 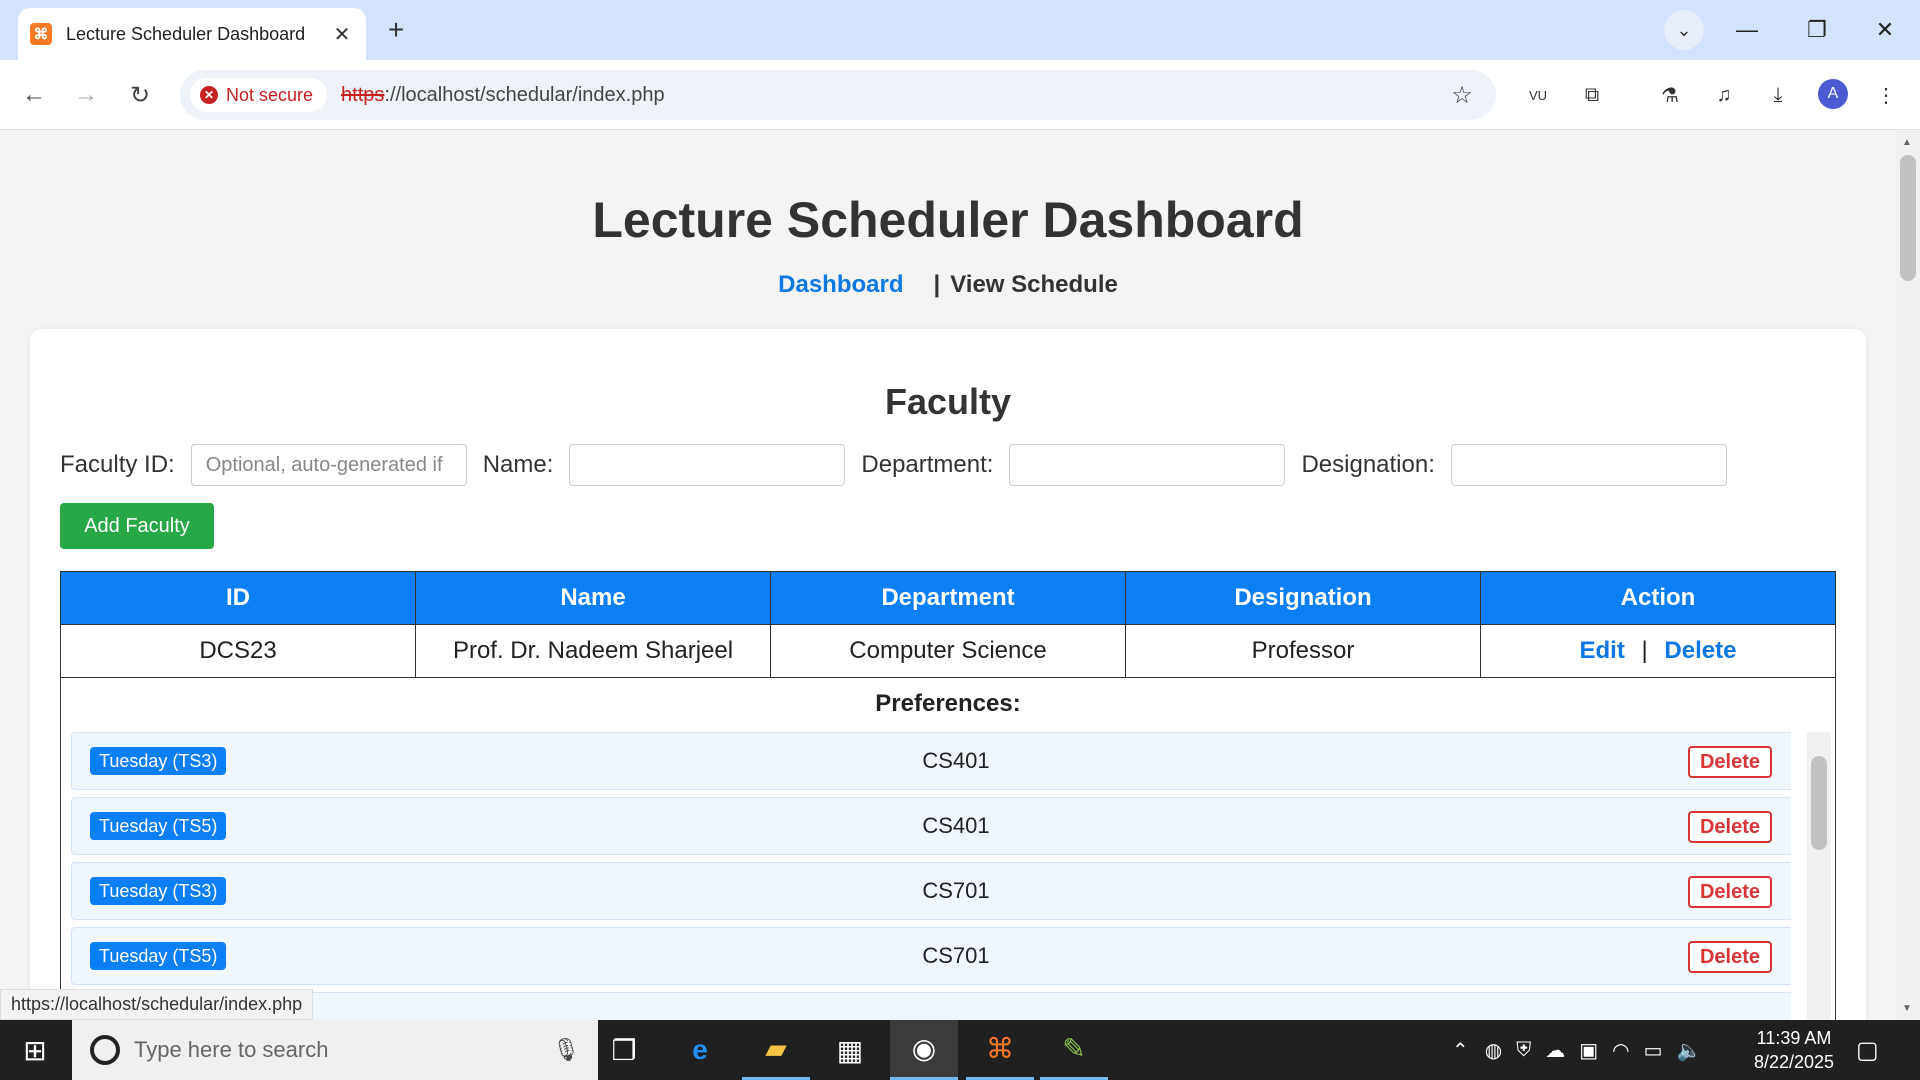 I want to click on nav-dashboard-link: Dashboard, so click(x=840, y=285).